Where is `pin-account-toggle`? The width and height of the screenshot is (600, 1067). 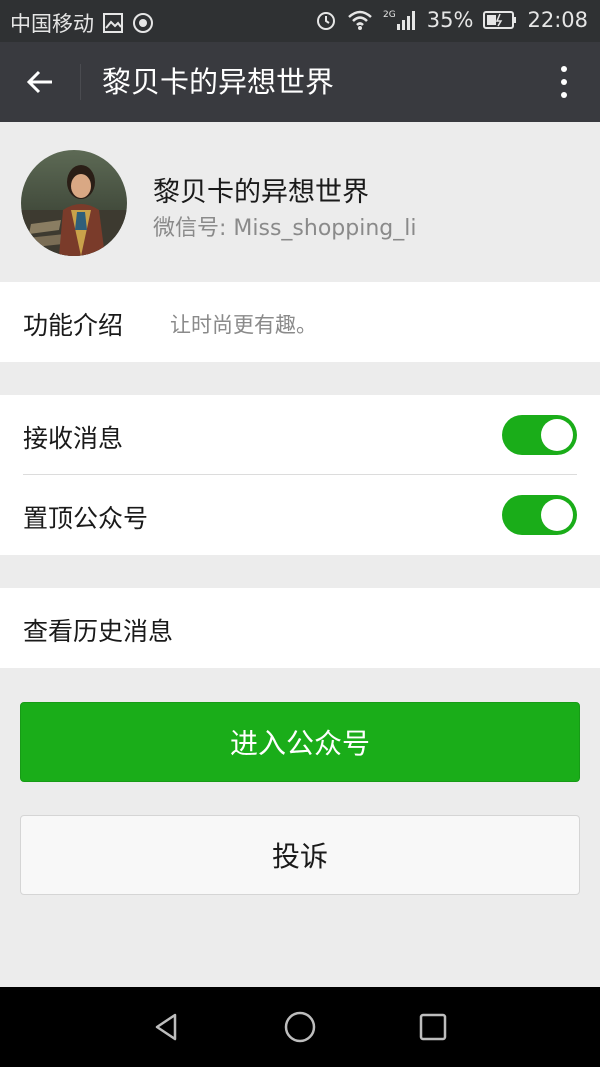
pin-account-toggle is located at coordinates (539, 515).